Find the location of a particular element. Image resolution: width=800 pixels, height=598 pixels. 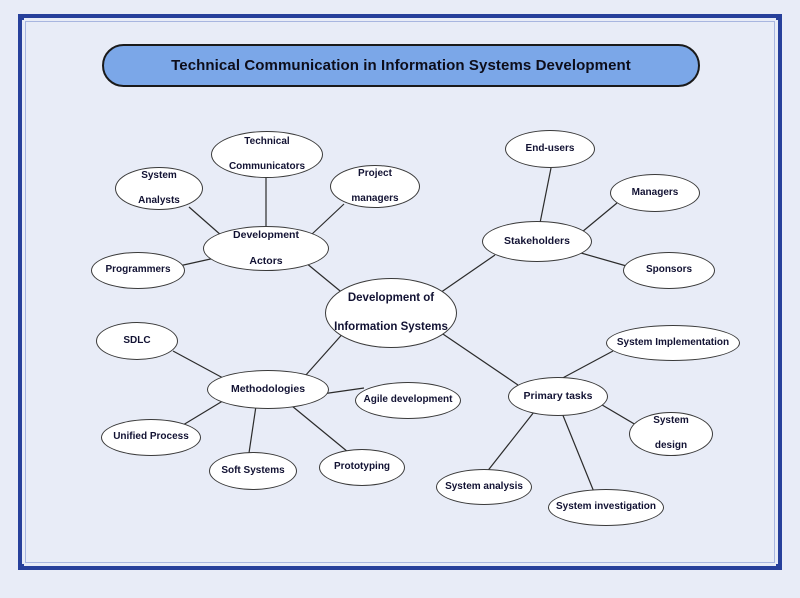

node-methodologies: Methodologies is located at coordinates (268, 389).